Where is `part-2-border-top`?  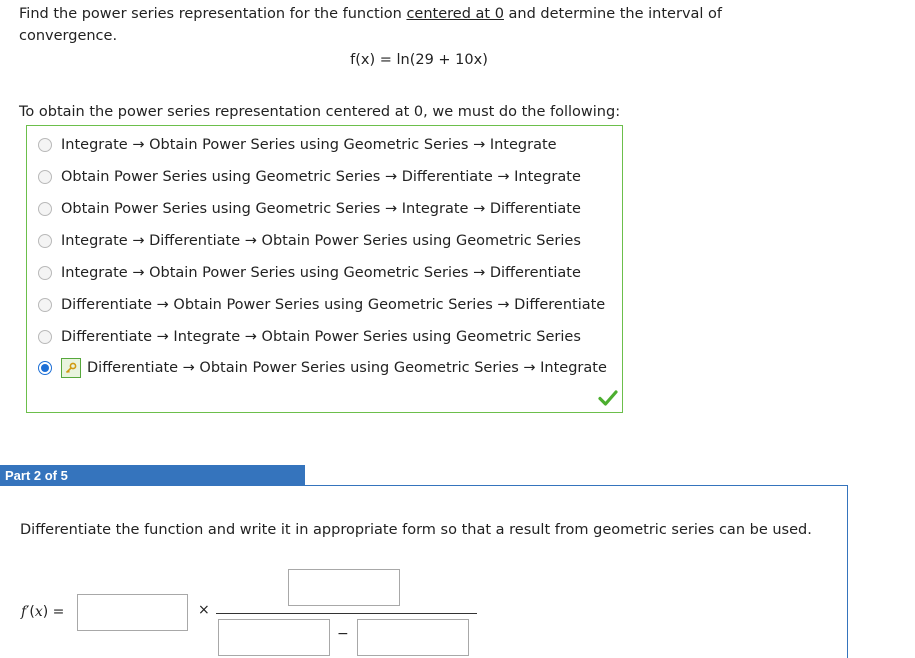 part-2-border-top is located at coordinates (576, 485).